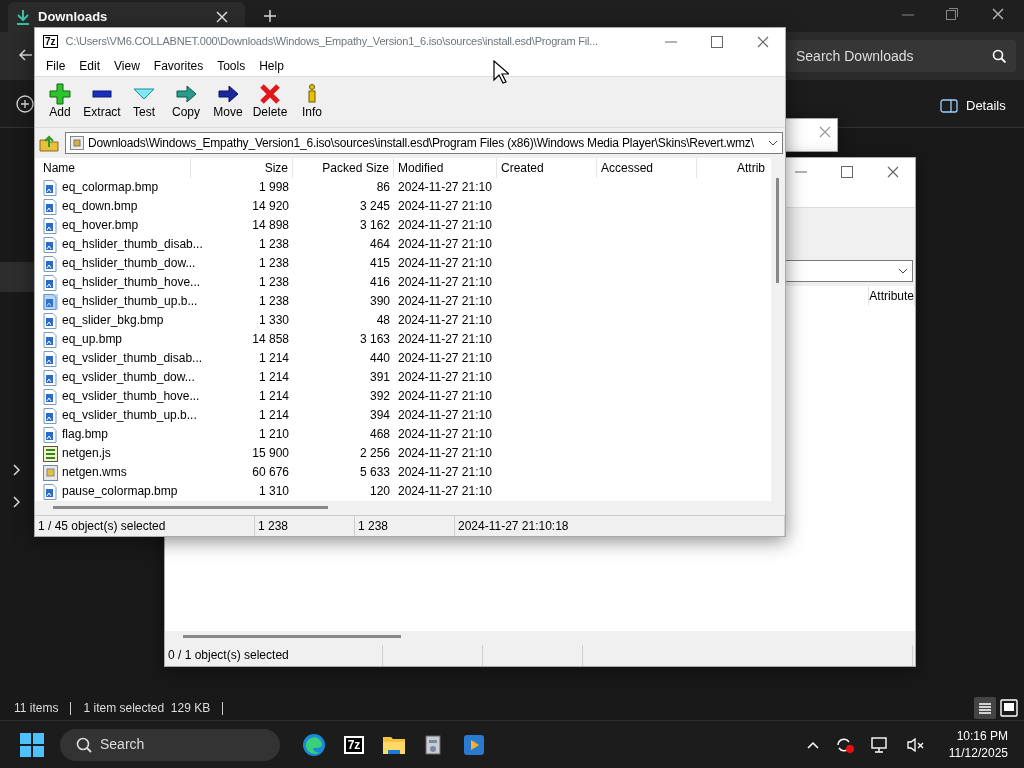 This screenshot has width=1024, height=768. What do you see at coordinates (379, 415) in the screenshot?
I see `table-cell-text: 394` at bounding box center [379, 415].